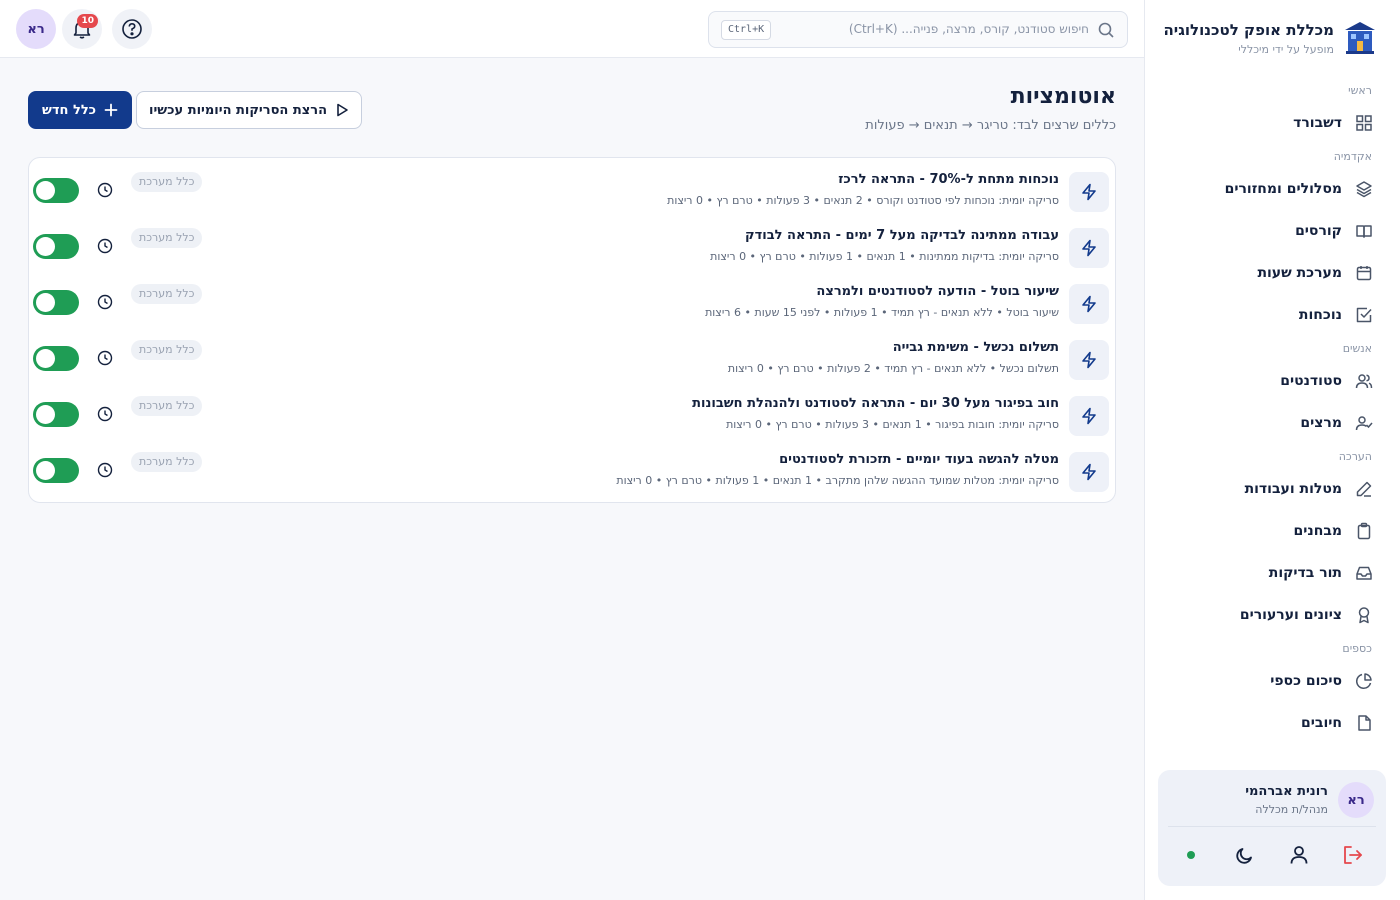  I want to click on moon-icon, so click(1244, 856).